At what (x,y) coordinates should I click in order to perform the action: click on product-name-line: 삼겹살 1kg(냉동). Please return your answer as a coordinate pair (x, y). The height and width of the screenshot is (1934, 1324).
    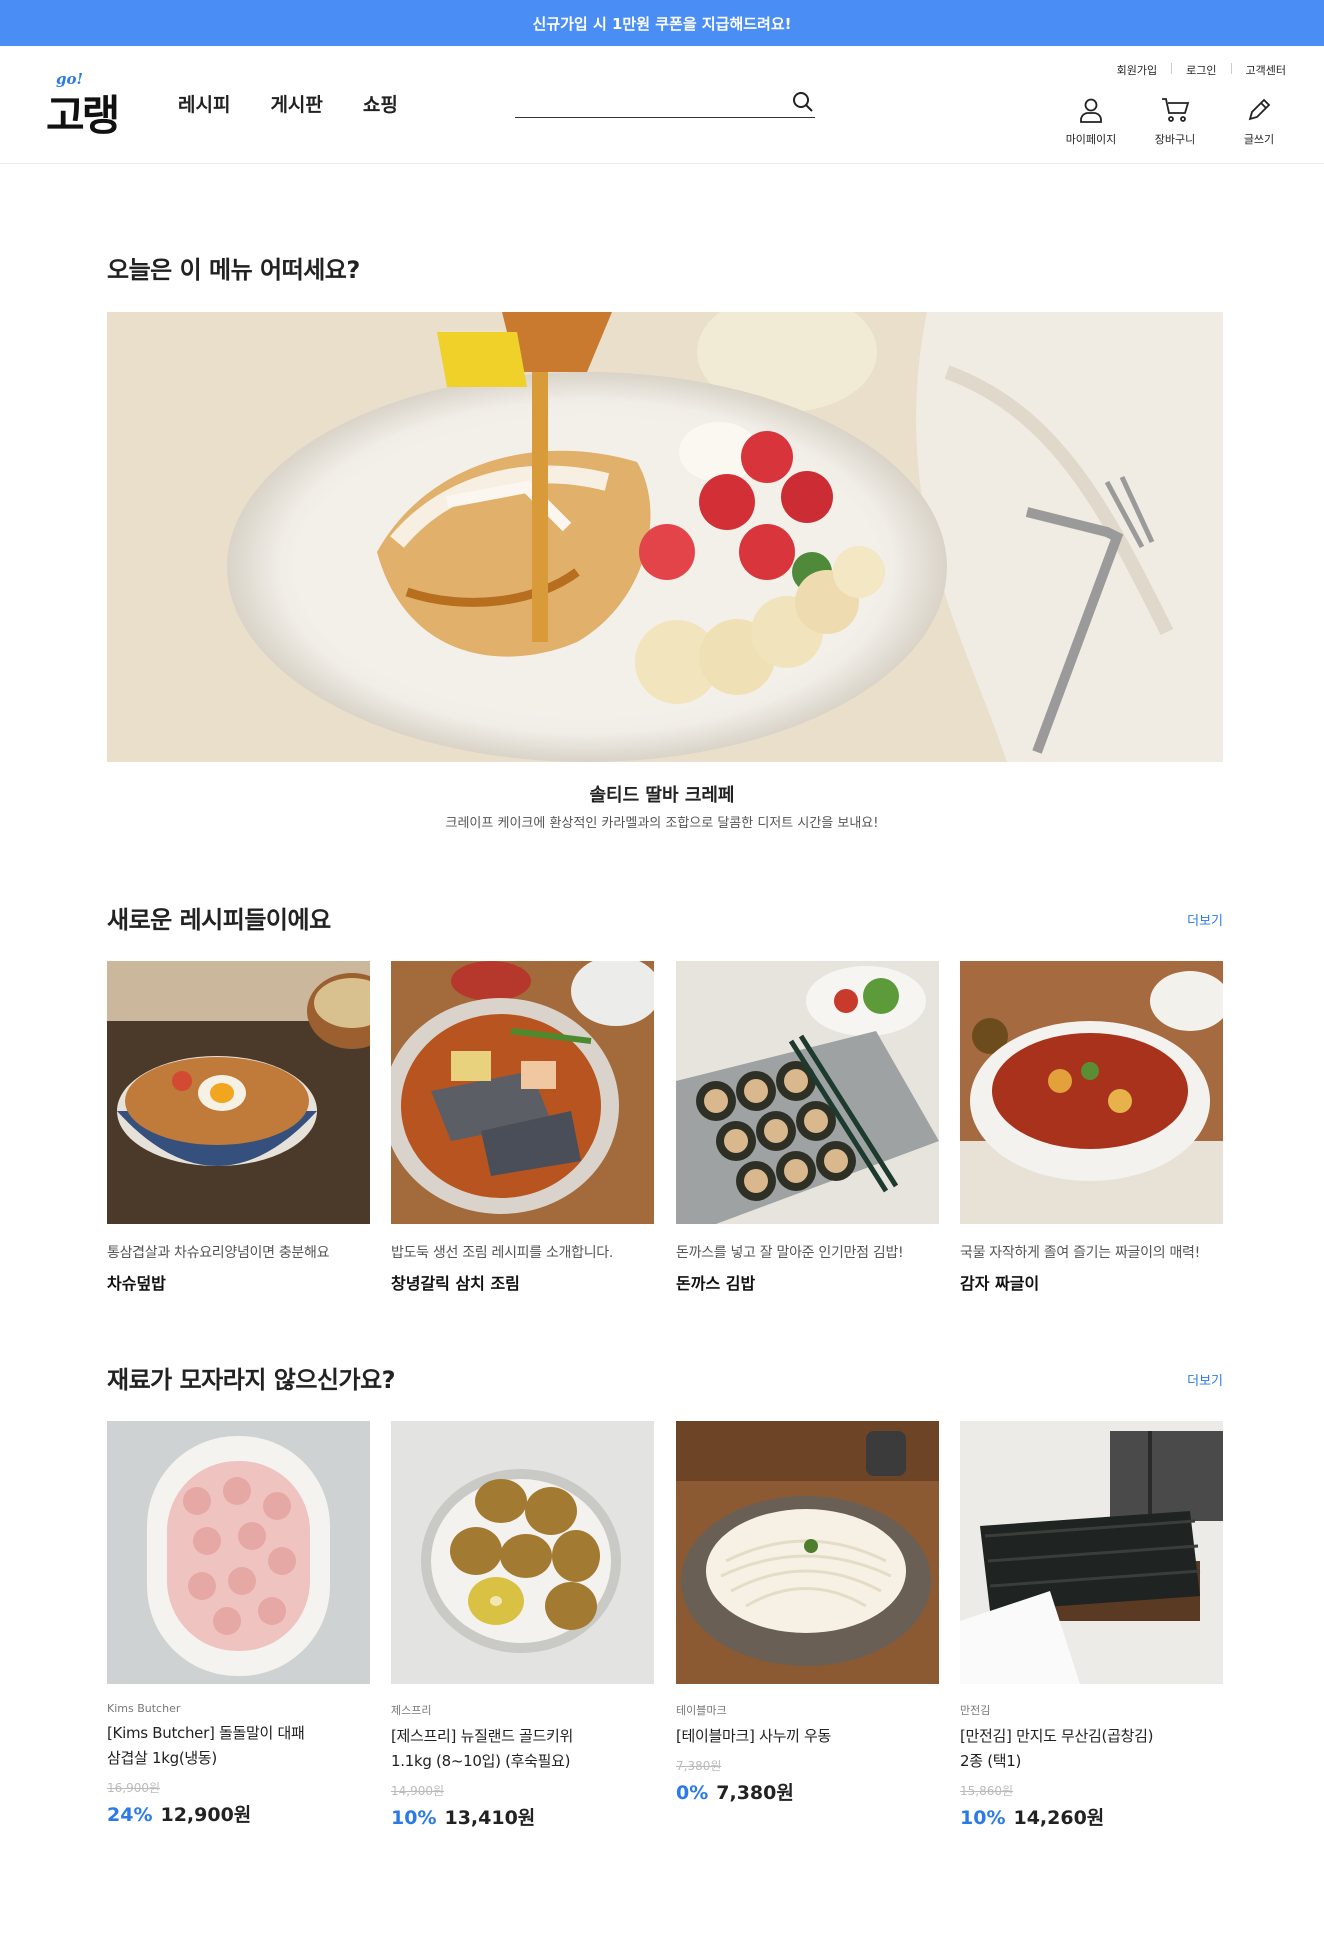
    Looking at the image, I should click on (162, 1758).